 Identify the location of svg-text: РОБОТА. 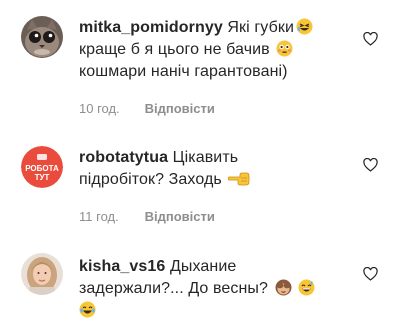
(42, 168).